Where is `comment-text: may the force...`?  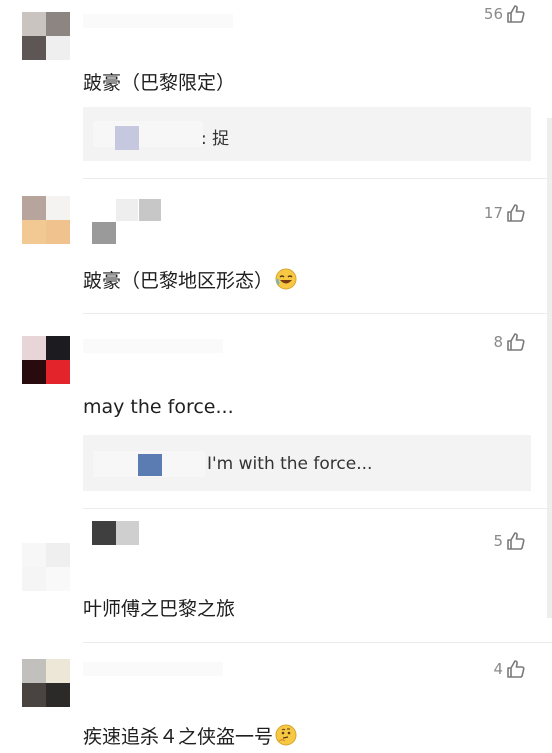 comment-text: may the force... is located at coordinates (158, 407).